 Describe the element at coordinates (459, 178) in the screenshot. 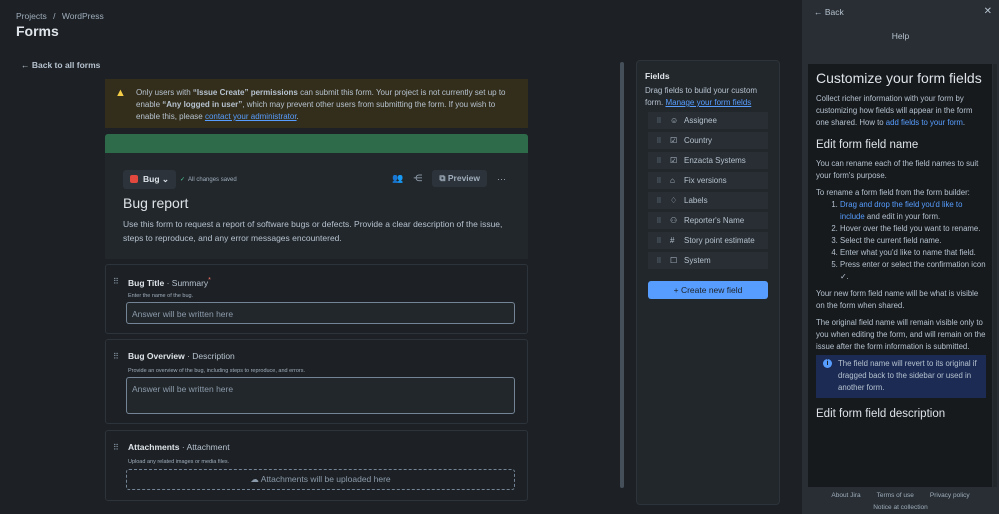

I see `preview-button: ⧉ Preview` at that location.